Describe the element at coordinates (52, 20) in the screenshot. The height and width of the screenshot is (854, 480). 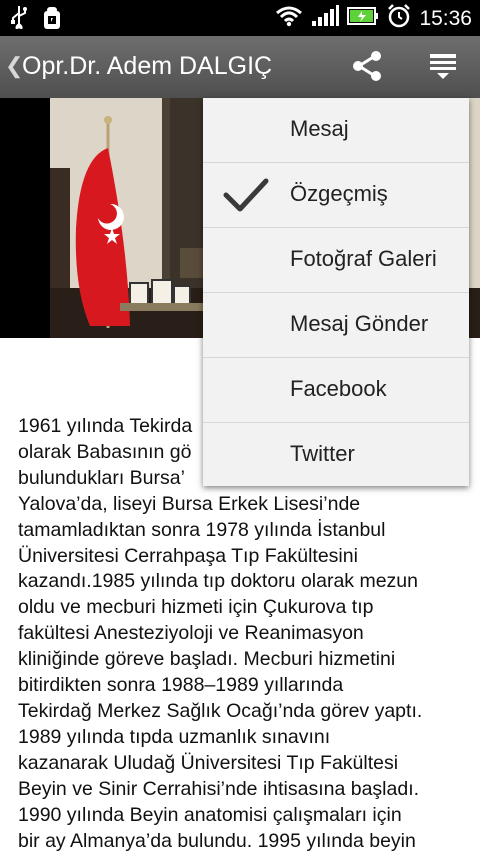
I see `debug-icon` at that location.